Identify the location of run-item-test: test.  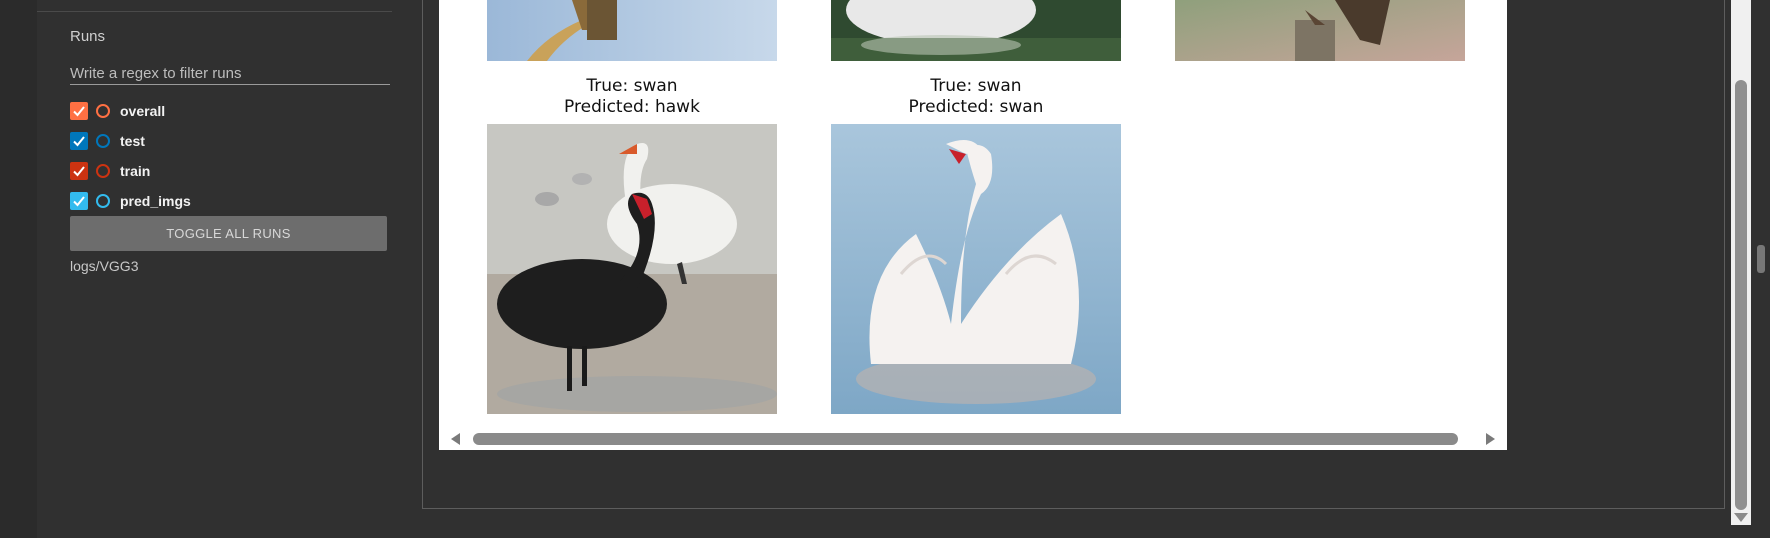
(107, 141).